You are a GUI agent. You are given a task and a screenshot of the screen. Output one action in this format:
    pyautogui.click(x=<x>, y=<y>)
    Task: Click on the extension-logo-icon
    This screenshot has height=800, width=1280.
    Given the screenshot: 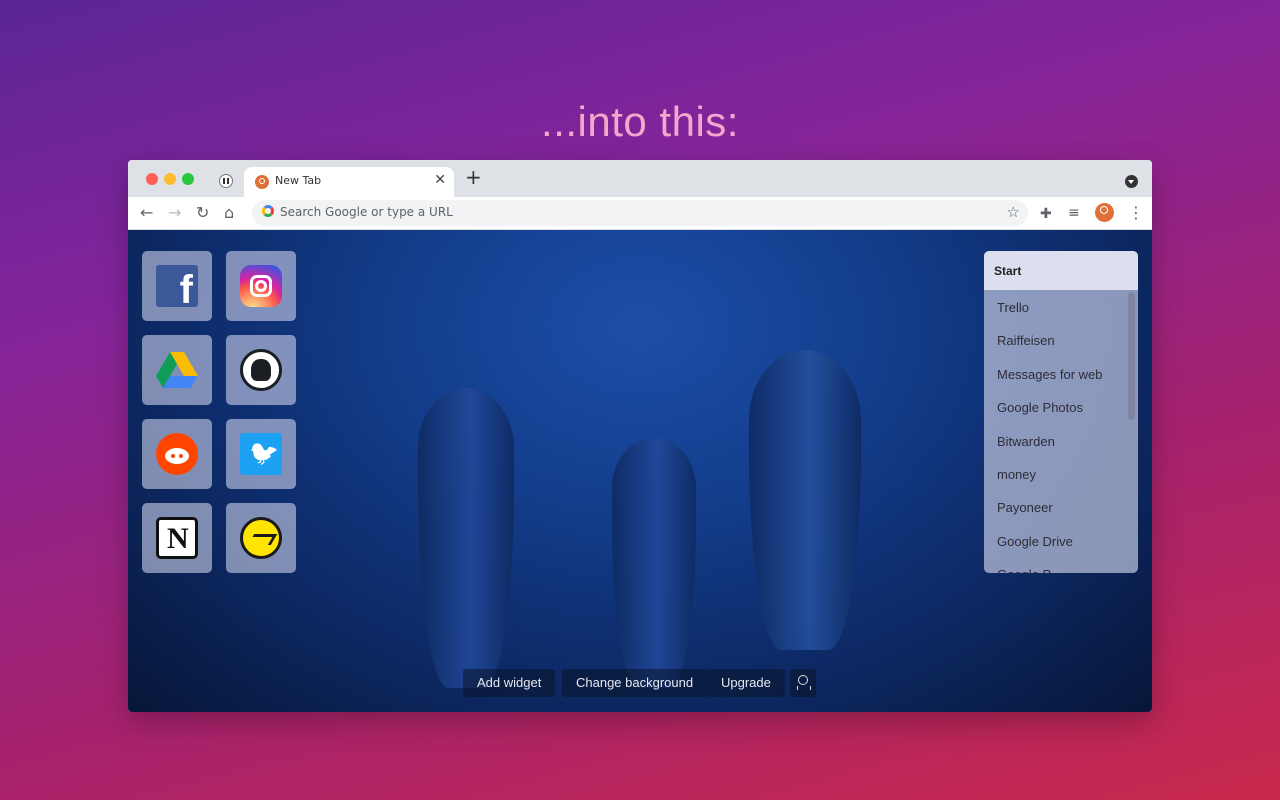 What is the action you would take?
    pyautogui.click(x=803, y=683)
    